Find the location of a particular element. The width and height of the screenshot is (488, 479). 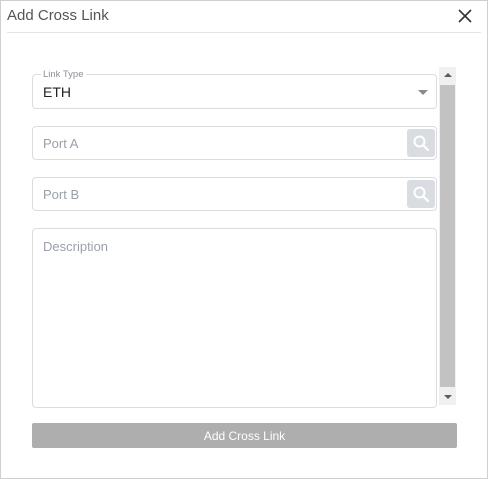

header-divider is located at coordinates (244, 32).